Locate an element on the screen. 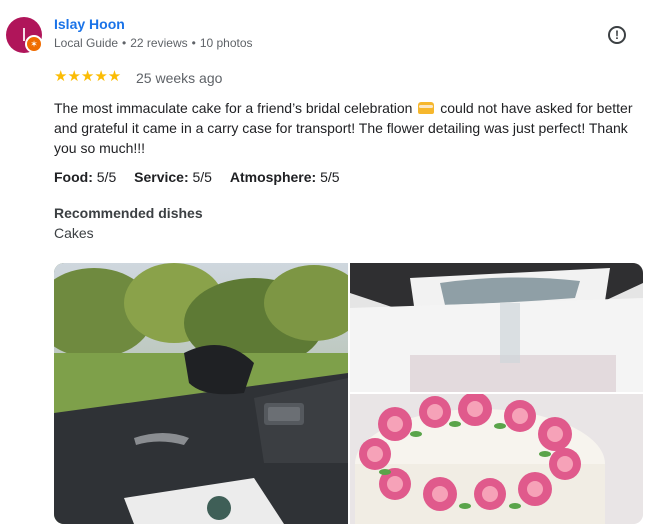 Image resolution: width=654 pixels, height=531 pixels. cake-photo-illustration is located at coordinates (496, 459).